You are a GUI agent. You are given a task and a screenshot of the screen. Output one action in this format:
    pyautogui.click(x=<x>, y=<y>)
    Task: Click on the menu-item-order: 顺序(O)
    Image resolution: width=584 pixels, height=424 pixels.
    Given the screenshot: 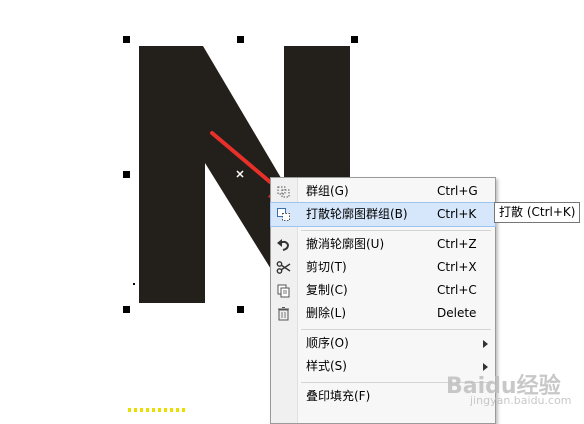 What is the action you would take?
    pyautogui.click(x=383, y=343)
    